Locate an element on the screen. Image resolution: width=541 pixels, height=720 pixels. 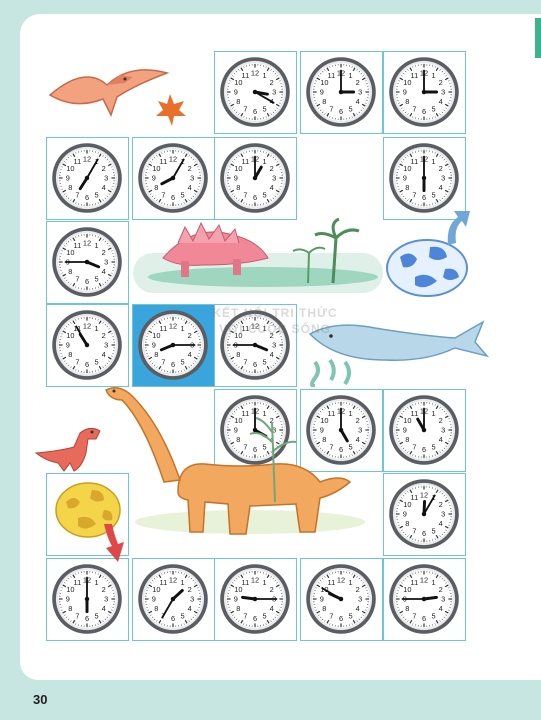
small-red-dinosaur-illustration is located at coordinates (67, 449).